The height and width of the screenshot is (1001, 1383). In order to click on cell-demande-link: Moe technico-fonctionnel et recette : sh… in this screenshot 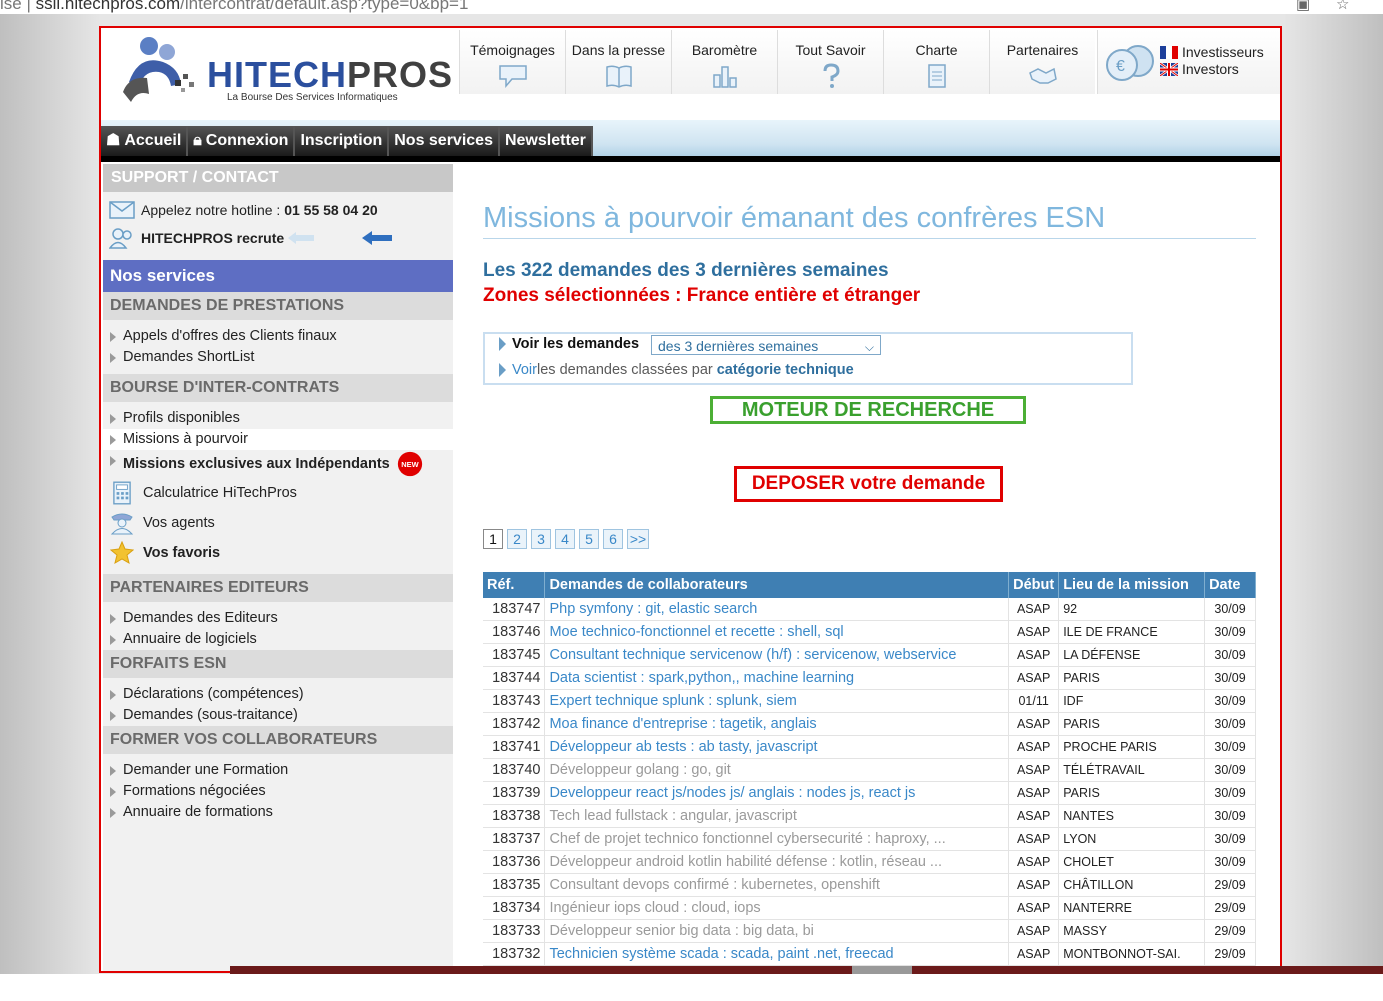, I will do `click(777, 632)`.